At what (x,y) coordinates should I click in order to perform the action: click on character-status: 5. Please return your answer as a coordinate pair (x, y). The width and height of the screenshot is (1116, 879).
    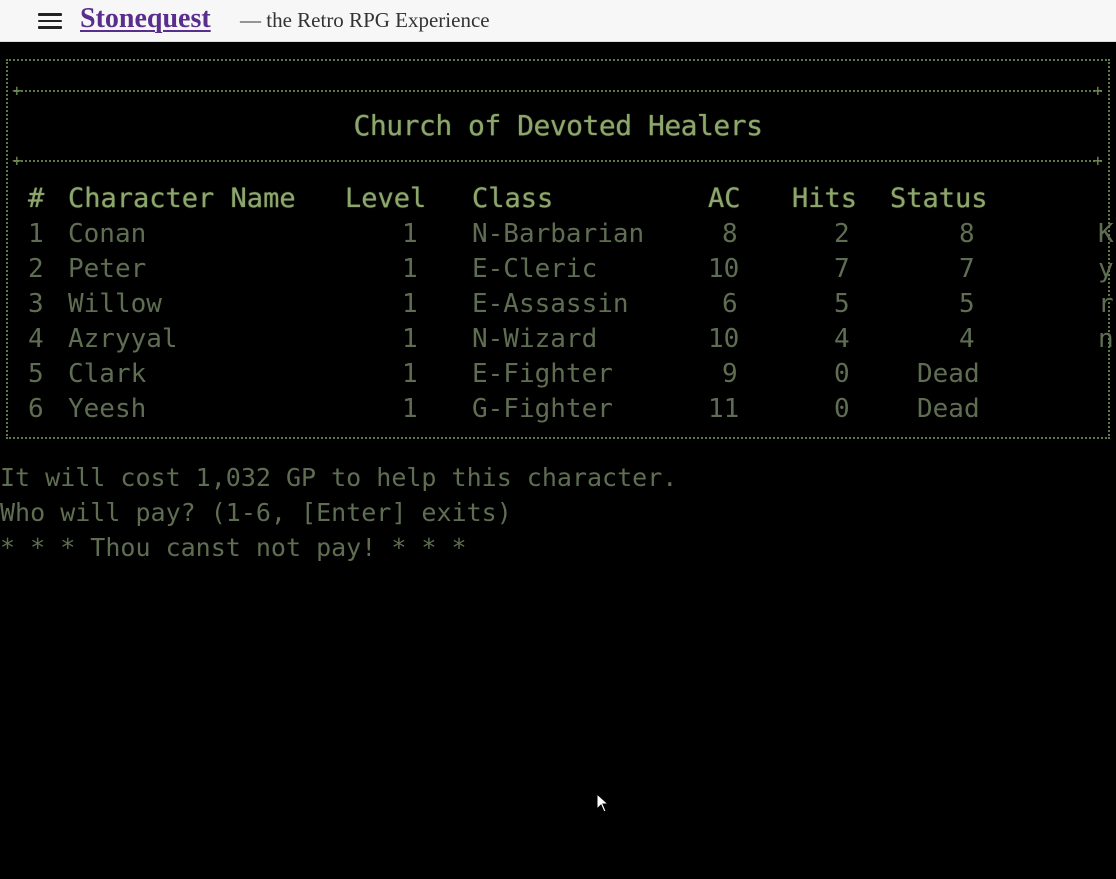
    Looking at the image, I should click on (967, 304).